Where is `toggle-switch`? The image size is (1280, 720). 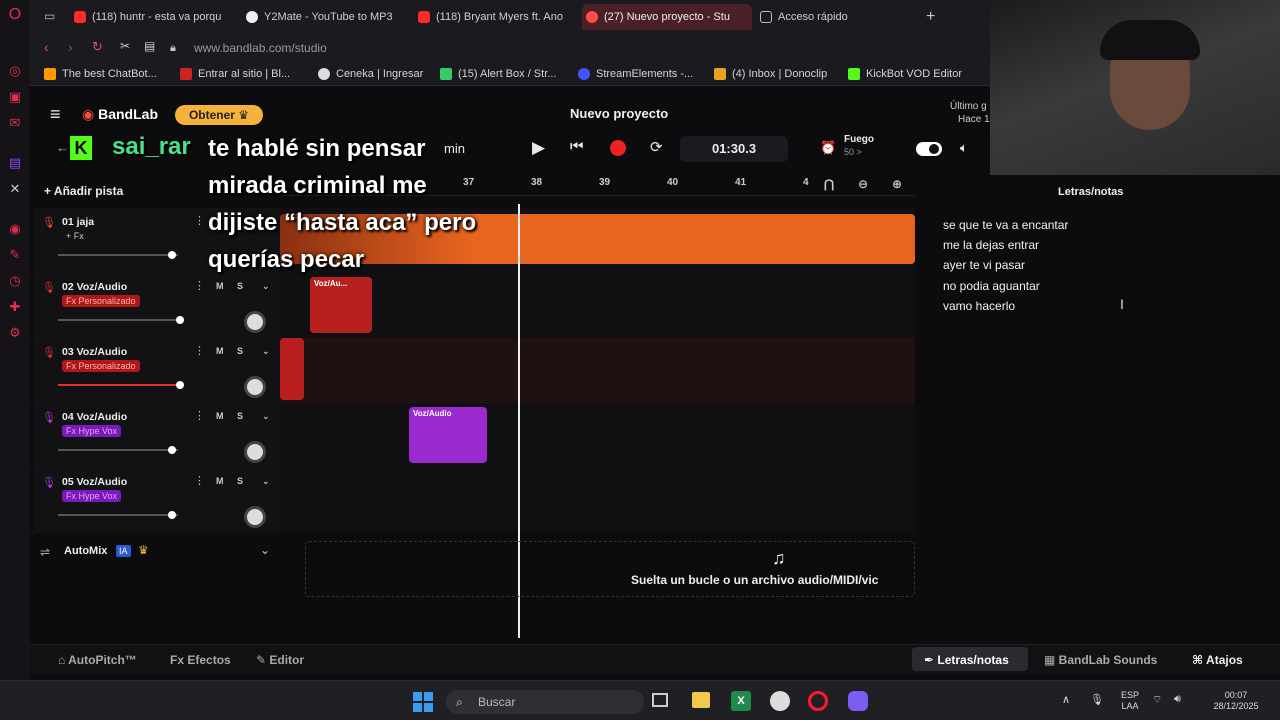
toggle-switch is located at coordinates (929, 149).